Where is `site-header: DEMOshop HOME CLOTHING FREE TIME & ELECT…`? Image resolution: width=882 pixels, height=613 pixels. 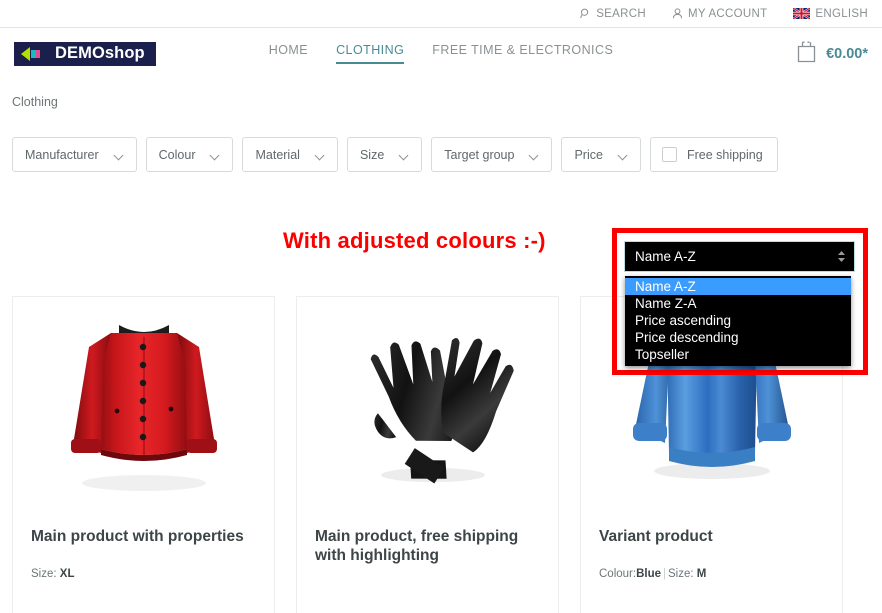
site-header: DEMOshop HOME CLOTHING FREE TIME & ELECT… is located at coordinates (441, 53).